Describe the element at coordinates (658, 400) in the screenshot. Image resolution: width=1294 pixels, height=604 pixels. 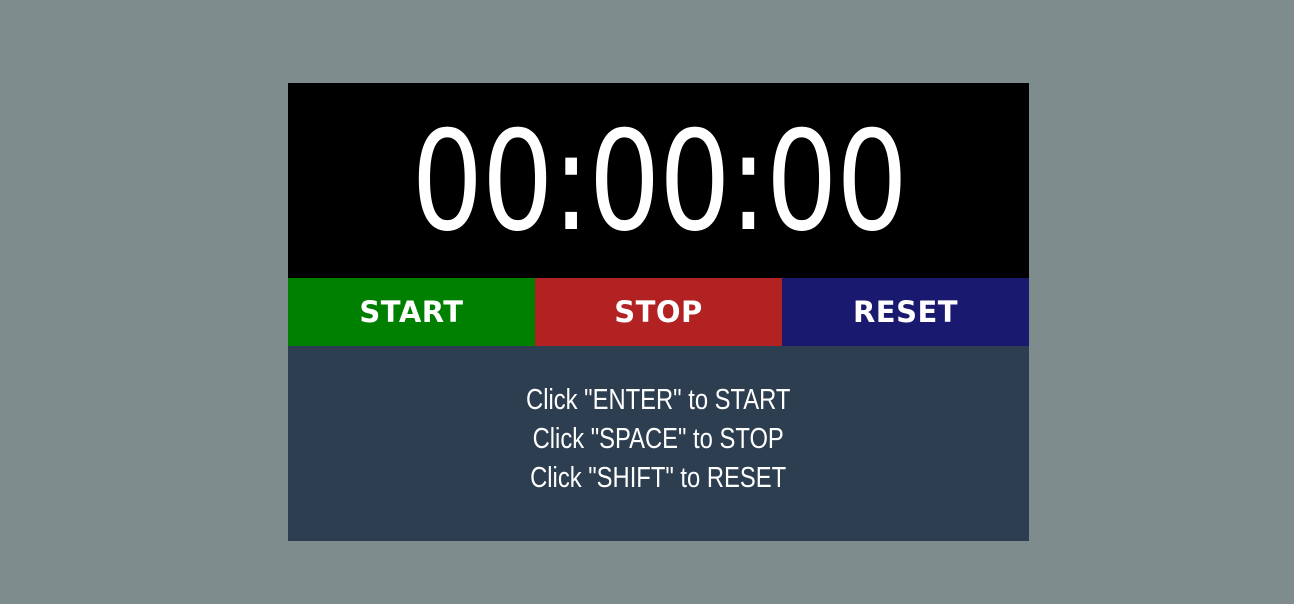
I see `instruction-start: Click "ENTER" to START` at that location.